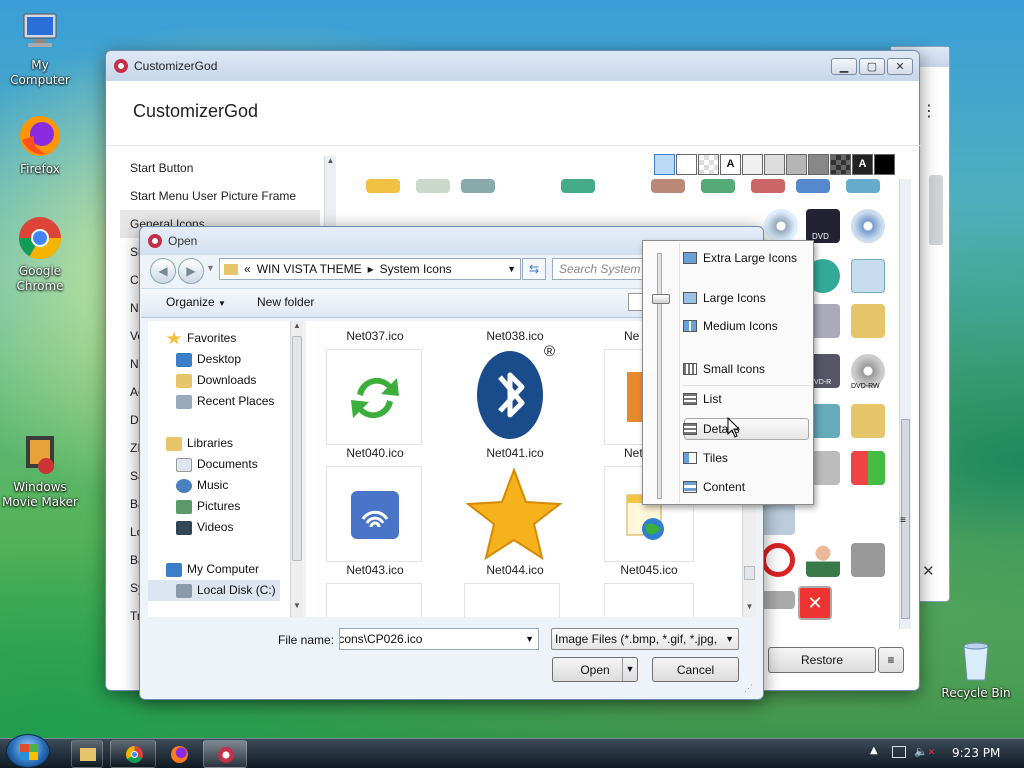 The image size is (1024, 768). Describe the element at coordinates (370, 269) in the screenshot. I see `address-bar: « WIN VISTA THEME ▸ System Icons ▼` at that location.